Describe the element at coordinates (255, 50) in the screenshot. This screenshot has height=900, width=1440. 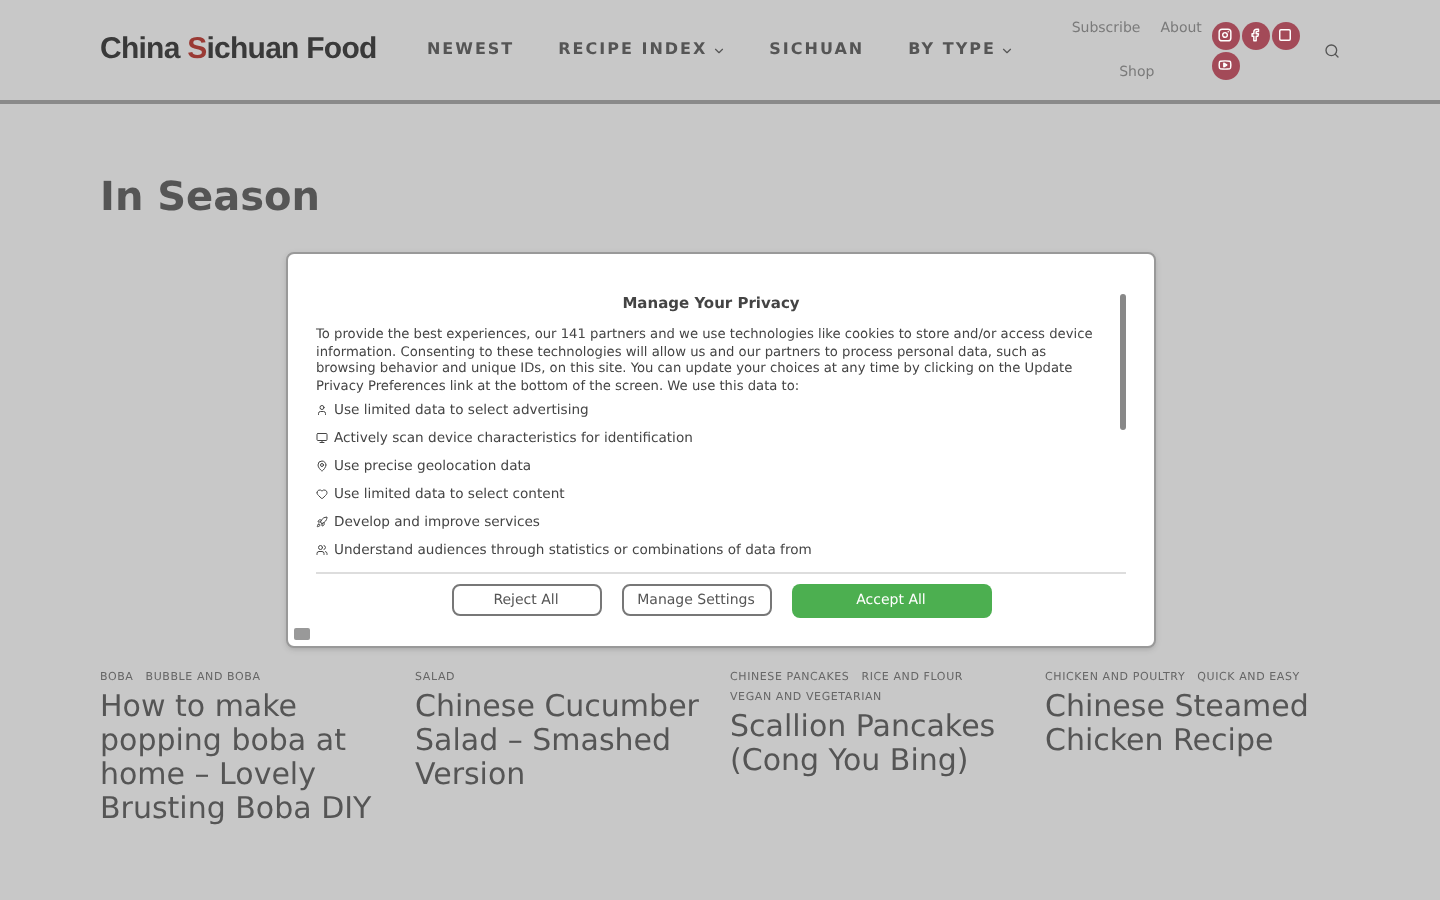
I see `site-logo: China Sichuan Food` at that location.